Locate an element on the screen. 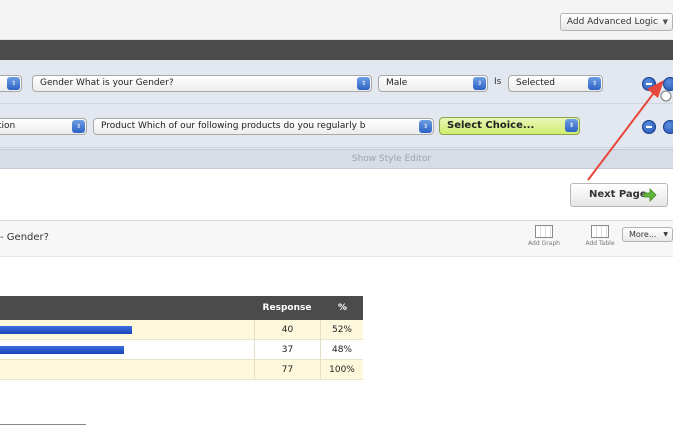 This screenshot has width=673, height=427. next-page-label: Next Page is located at coordinates (618, 194).